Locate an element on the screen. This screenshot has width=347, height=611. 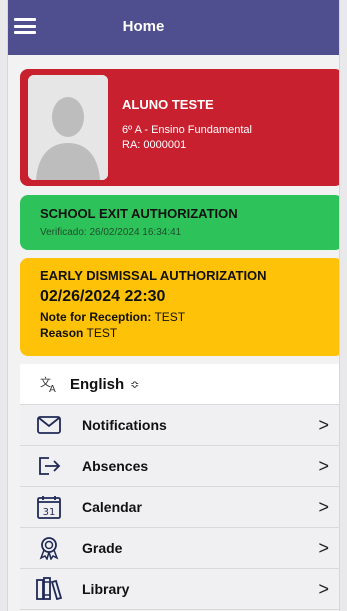
menu-item-calendar: 31 Calendar > is located at coordinates (179, 507).